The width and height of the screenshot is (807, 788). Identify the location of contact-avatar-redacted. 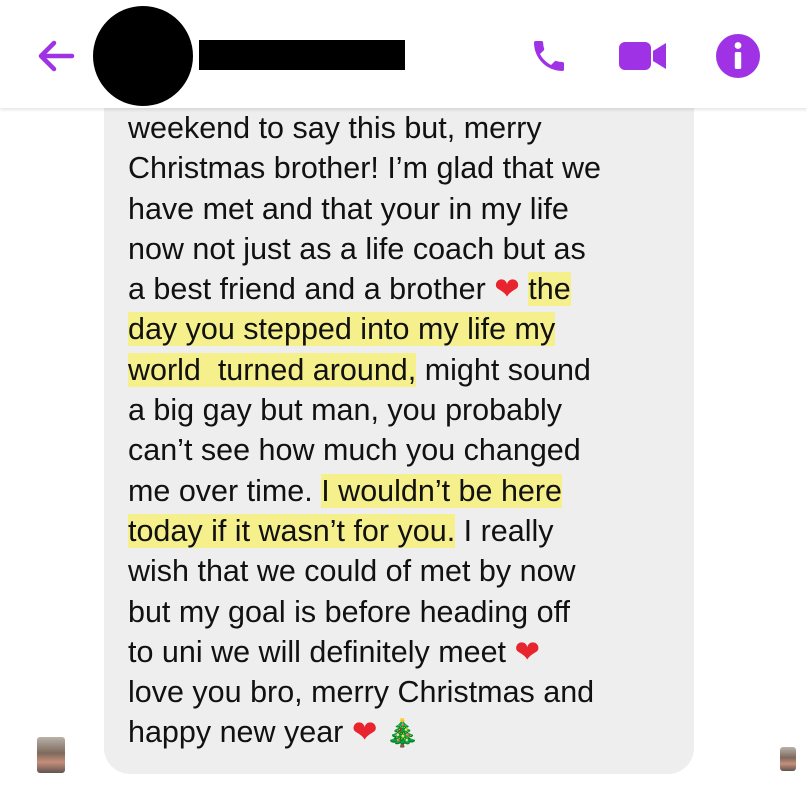
(143, 56).